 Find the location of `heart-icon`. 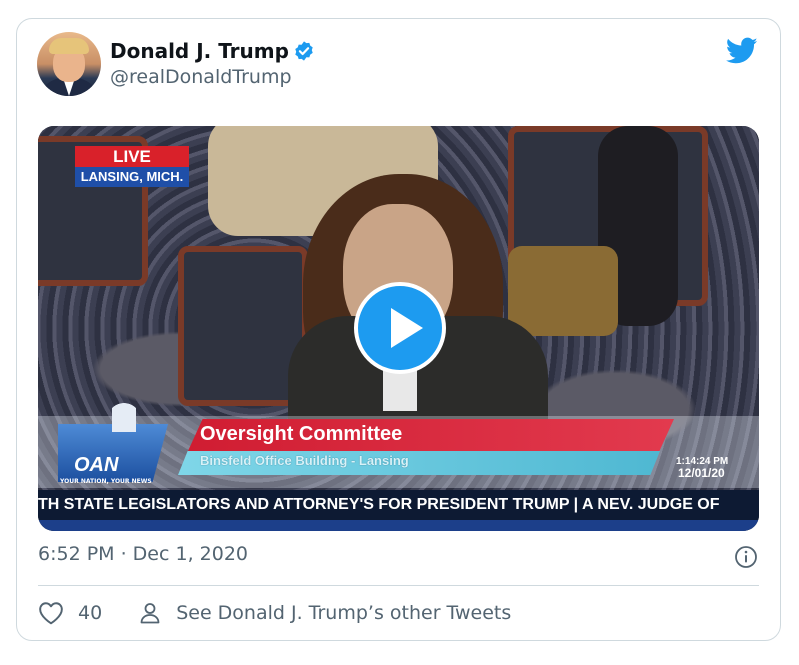

heart-icon is located at coordinates (51, 613).